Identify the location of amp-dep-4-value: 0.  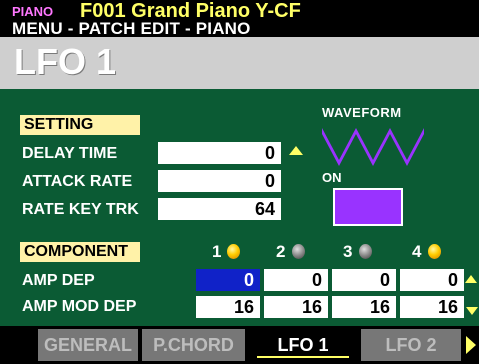
(432, 280).